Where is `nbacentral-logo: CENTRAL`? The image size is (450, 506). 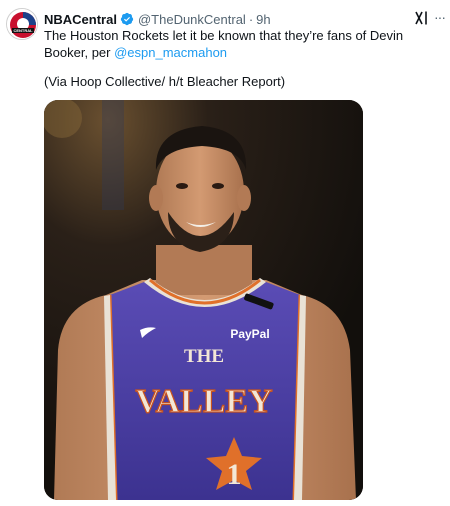
nbacentral-logo: CENTRAL is located at coordinates (22, 24).